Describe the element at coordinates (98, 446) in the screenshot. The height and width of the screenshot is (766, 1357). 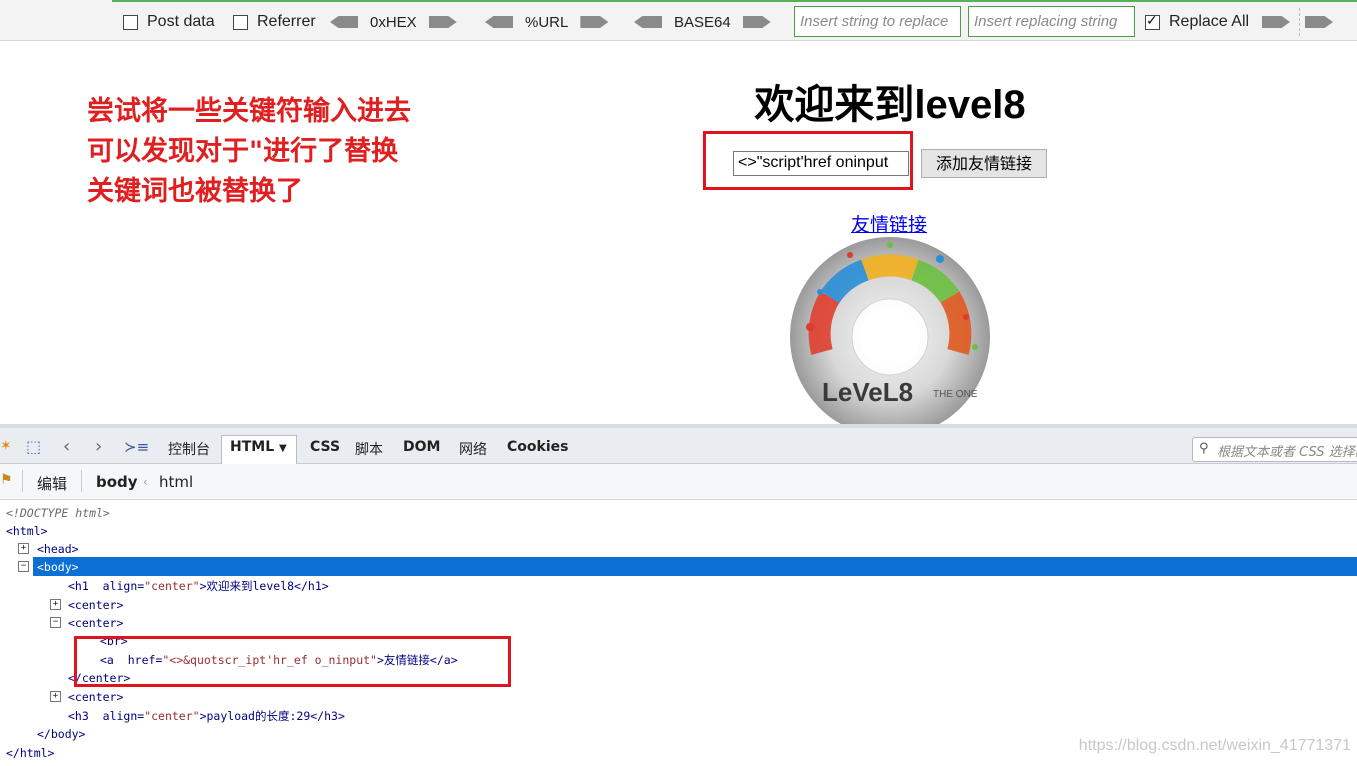
I see `forward-icon: ›` at that location.